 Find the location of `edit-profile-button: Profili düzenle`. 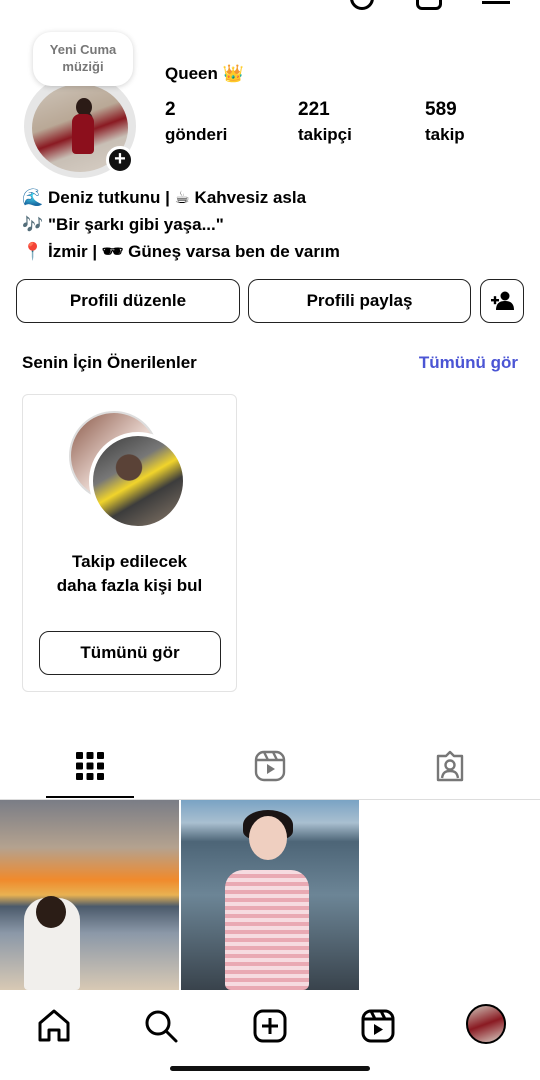

edit-profile-button: Profili düzenle is located at coordinates (128, 301).